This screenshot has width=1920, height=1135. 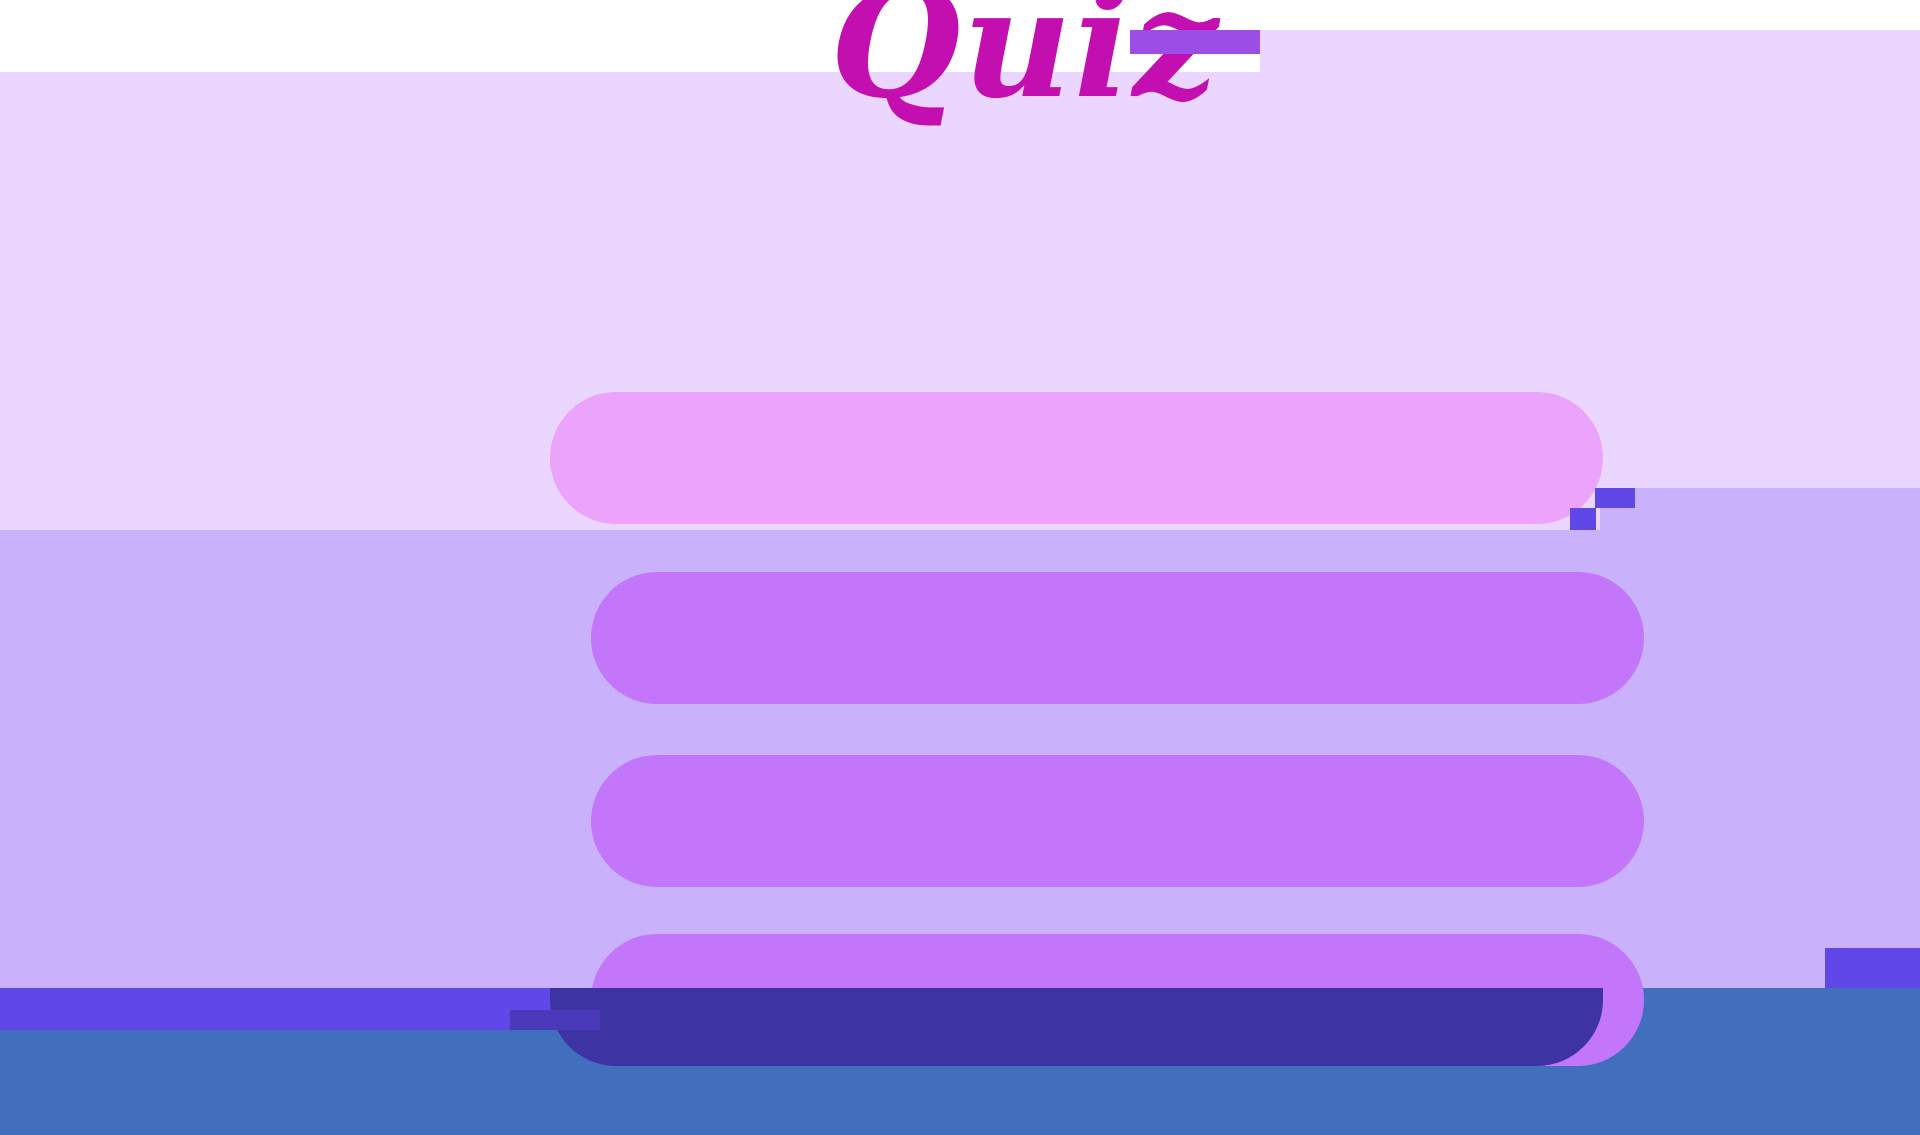 I want to click on quiz-title: Quiz, so click(x=1025, y=66).